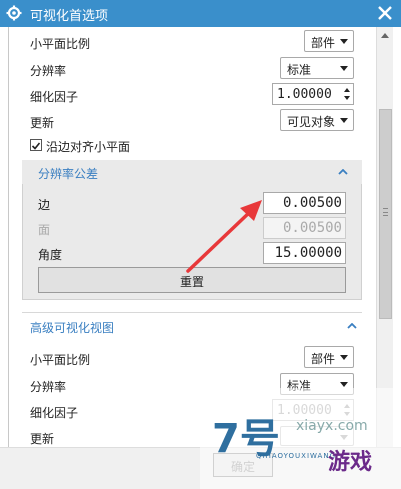 This screenshot has width=401, height=489. What do you see at coordinates (317, 436) in the screenshot?
I see `advanced-update-dropdown` at bounding box center [317, 436].